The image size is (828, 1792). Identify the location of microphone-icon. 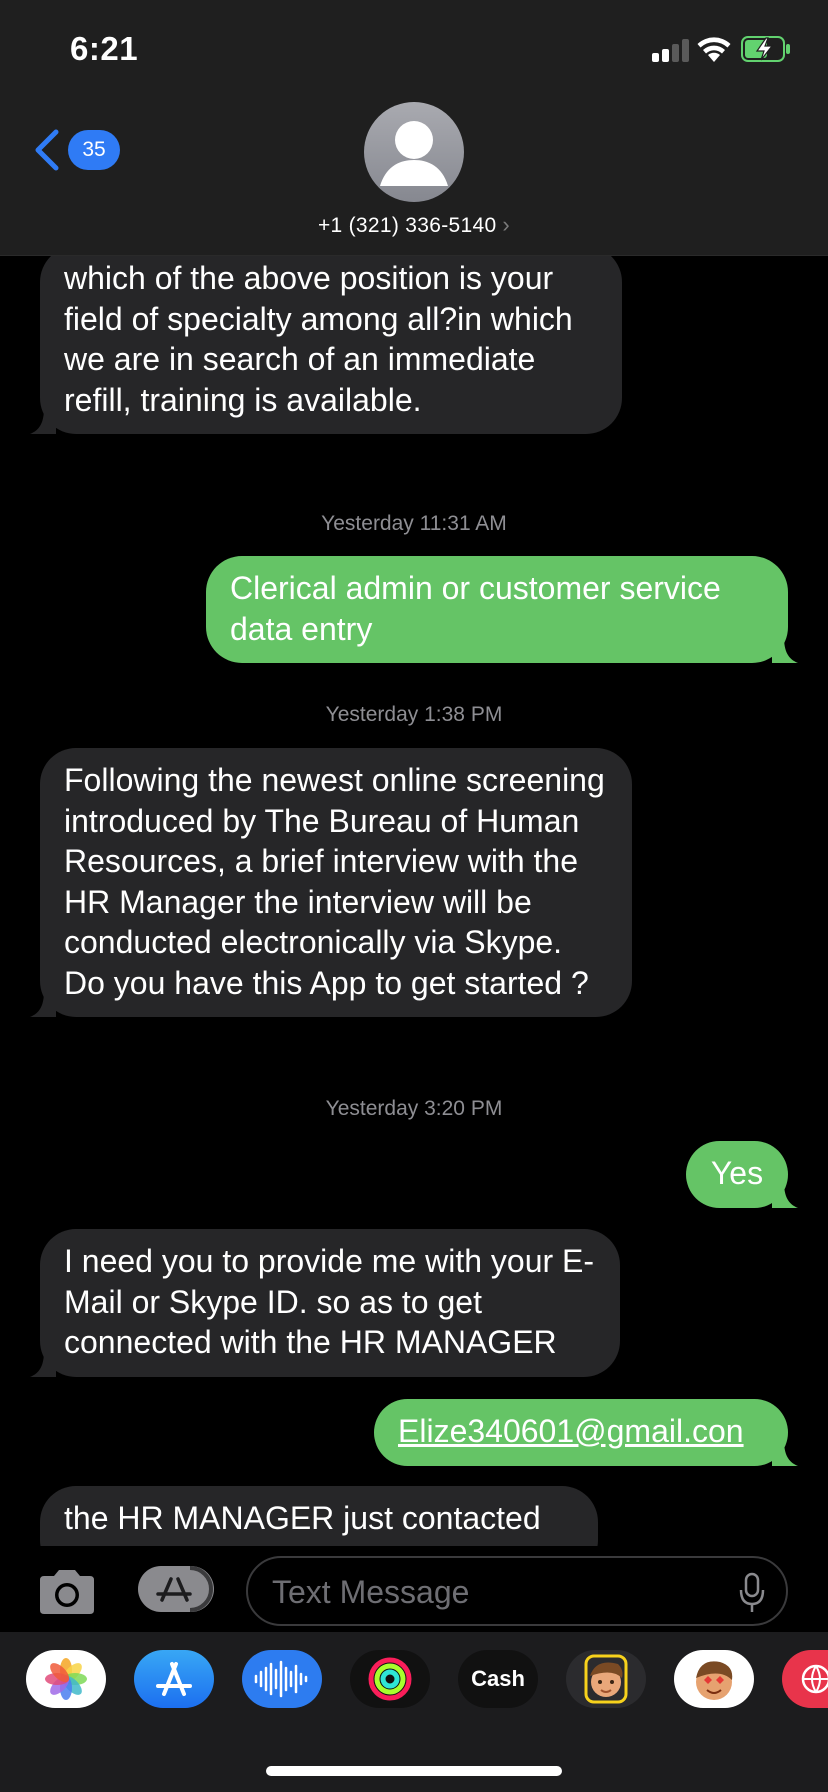
(752, 1593).